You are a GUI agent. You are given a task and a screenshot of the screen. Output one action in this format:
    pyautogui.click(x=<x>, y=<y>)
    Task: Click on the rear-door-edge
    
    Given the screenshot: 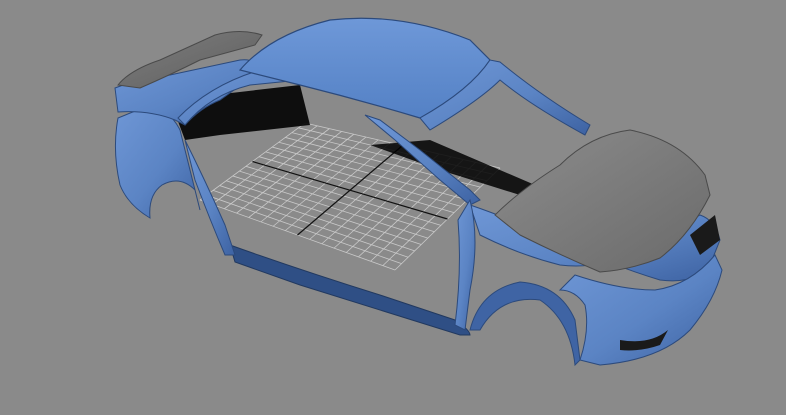 What is the action you would take?
    pyautogui.click(x=210, y=197)
    